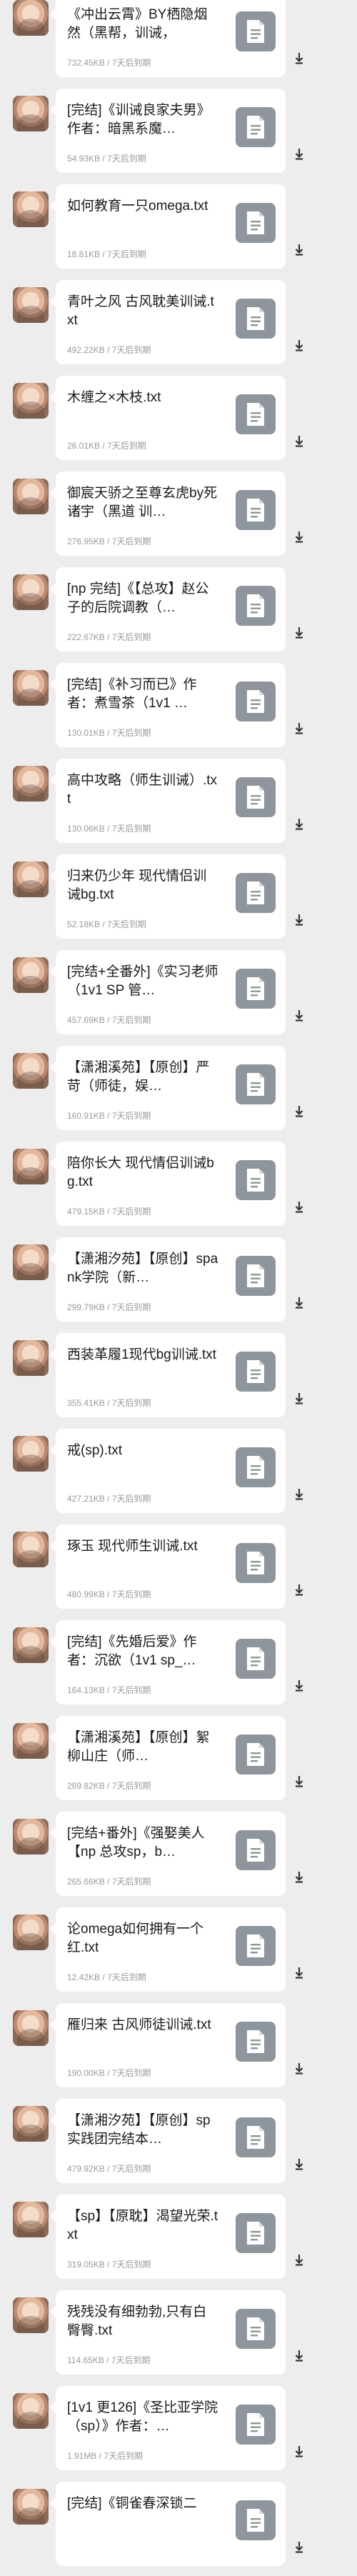 The width and height of the screenshot is (357, 2576). I want to click on file-bubble: 【潇湘溪苑】【原创】严苛（师徒，娱… 160.91KB / 7天后到期, so click(168, 1088).